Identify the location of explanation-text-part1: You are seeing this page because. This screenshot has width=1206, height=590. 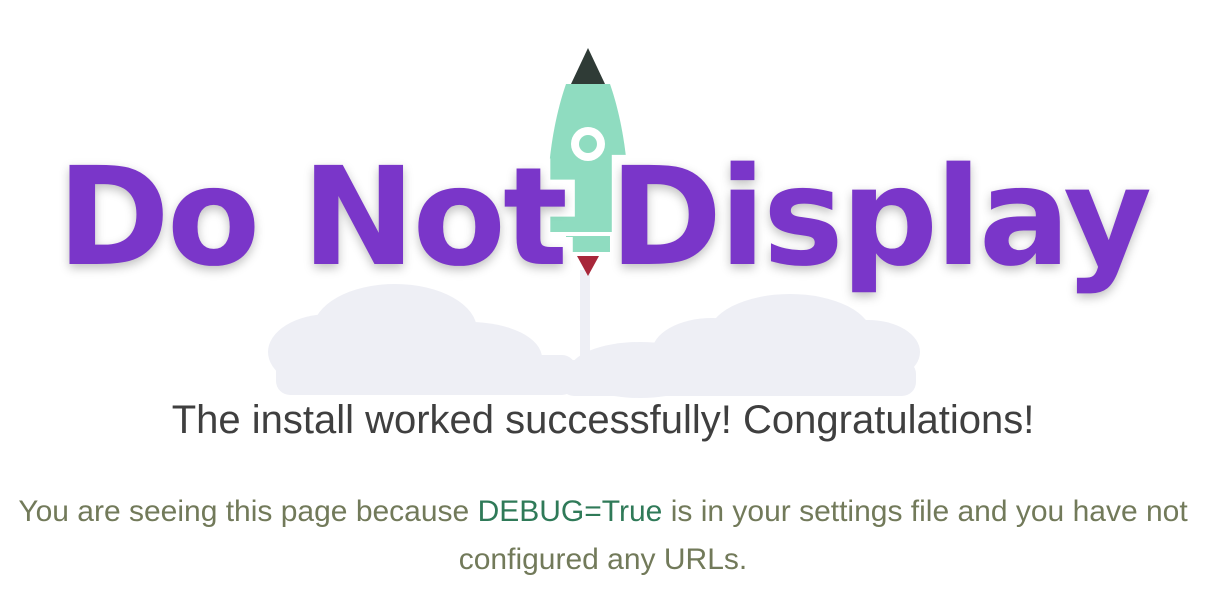
(248, 511).